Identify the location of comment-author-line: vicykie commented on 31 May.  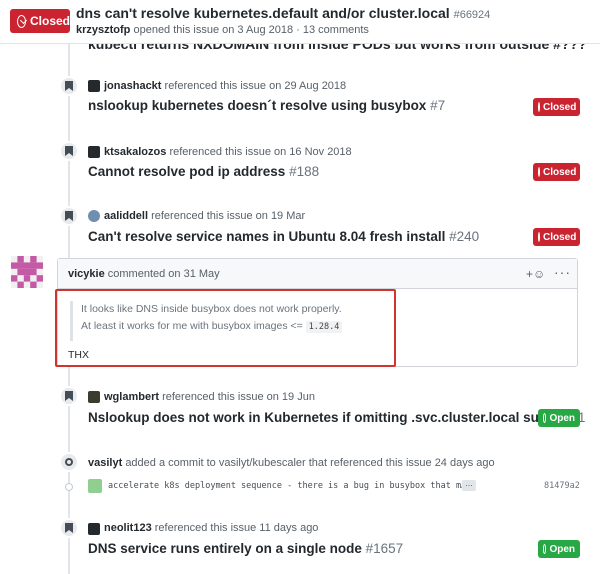
(144, 274).